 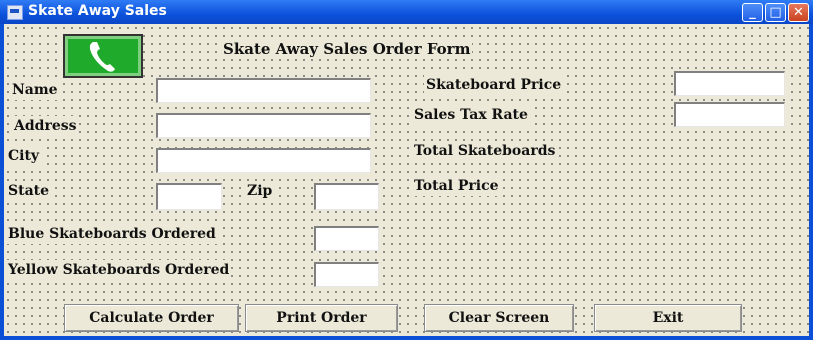 What do you see at coordinates (668, 318) in the screenshot?
I see `exit-button: Exit` at bounding box center [668, 318].